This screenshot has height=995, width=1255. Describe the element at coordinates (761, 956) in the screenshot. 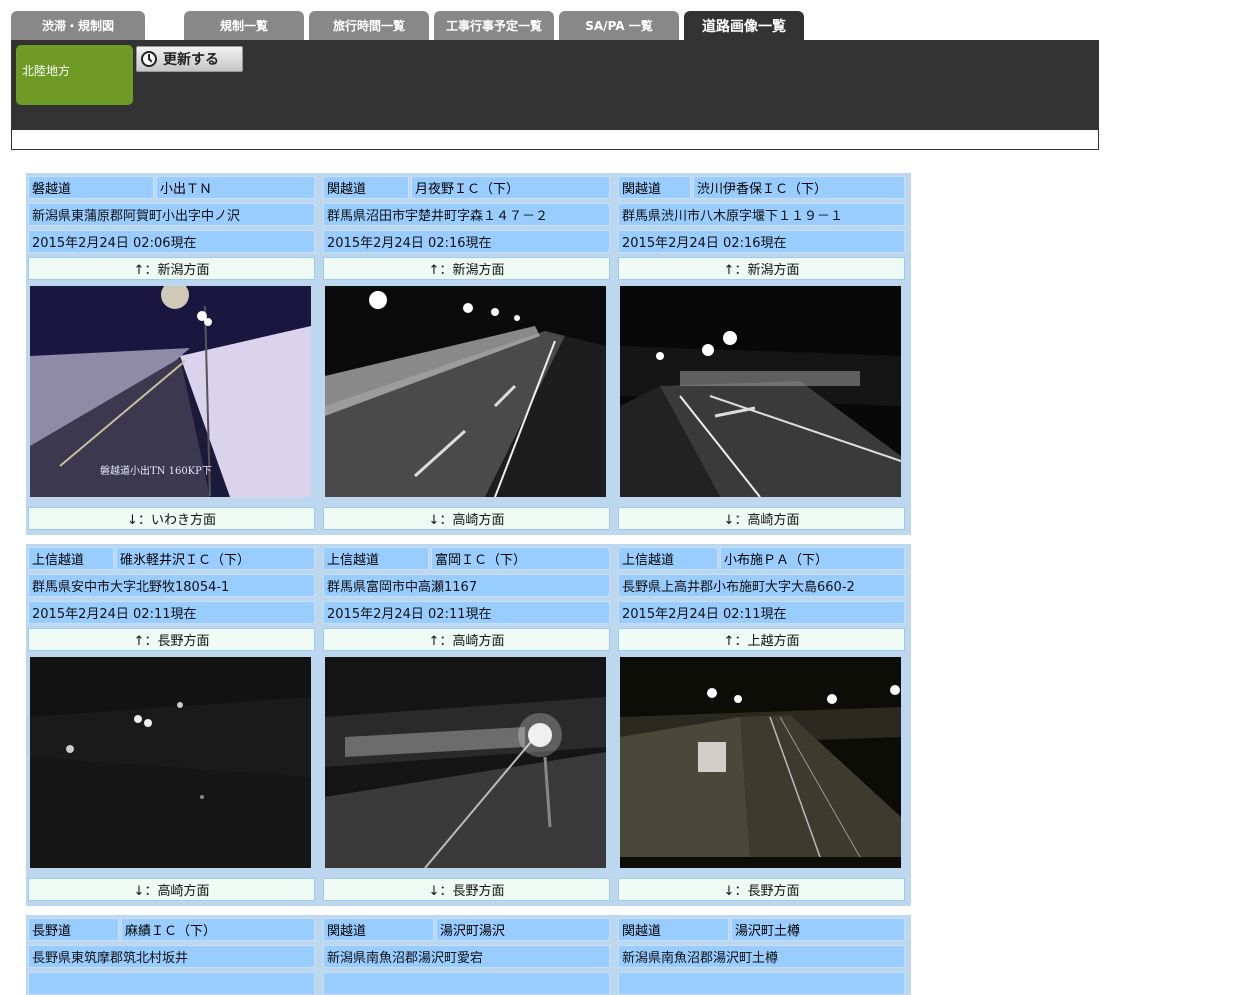

I see `camera-address: 新潟県南魚沼郡湯沢町土樽` at that location.